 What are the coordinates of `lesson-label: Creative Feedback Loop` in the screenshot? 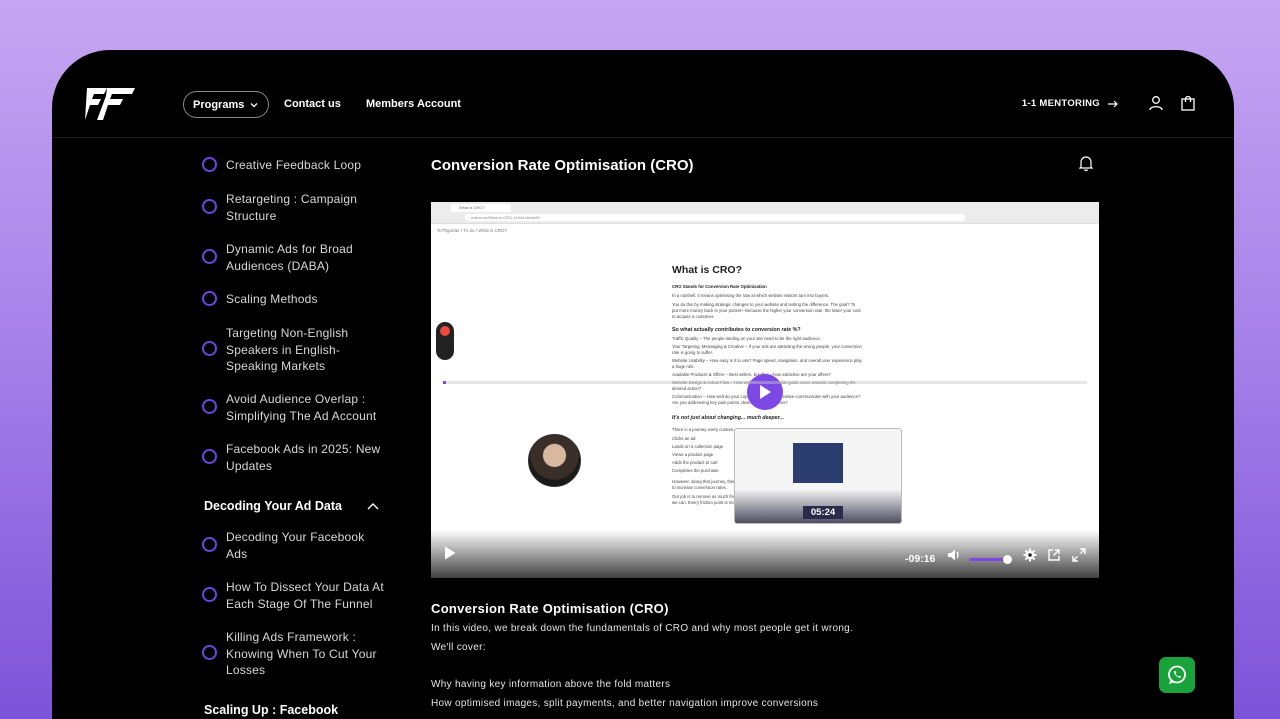 It's located at (294, 165).